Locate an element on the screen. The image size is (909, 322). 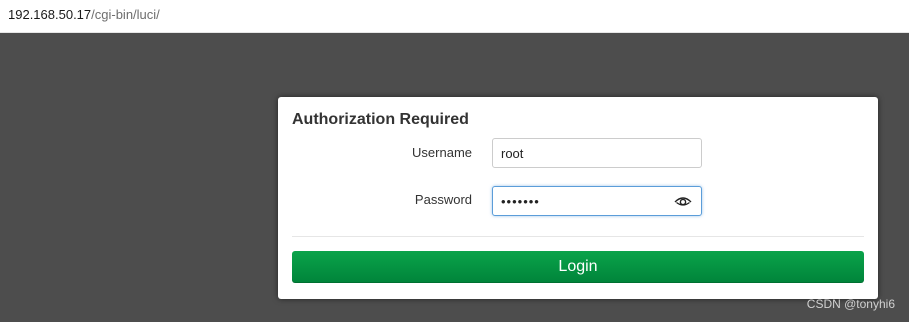
username-label: Username is located at coordinates (442, 152).